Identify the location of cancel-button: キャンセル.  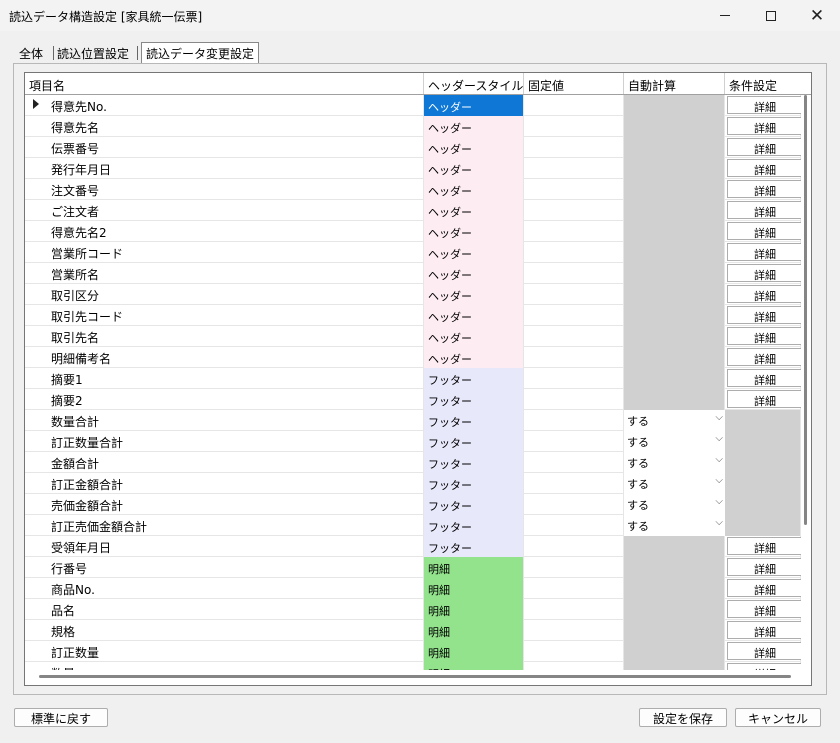
(778, 717).